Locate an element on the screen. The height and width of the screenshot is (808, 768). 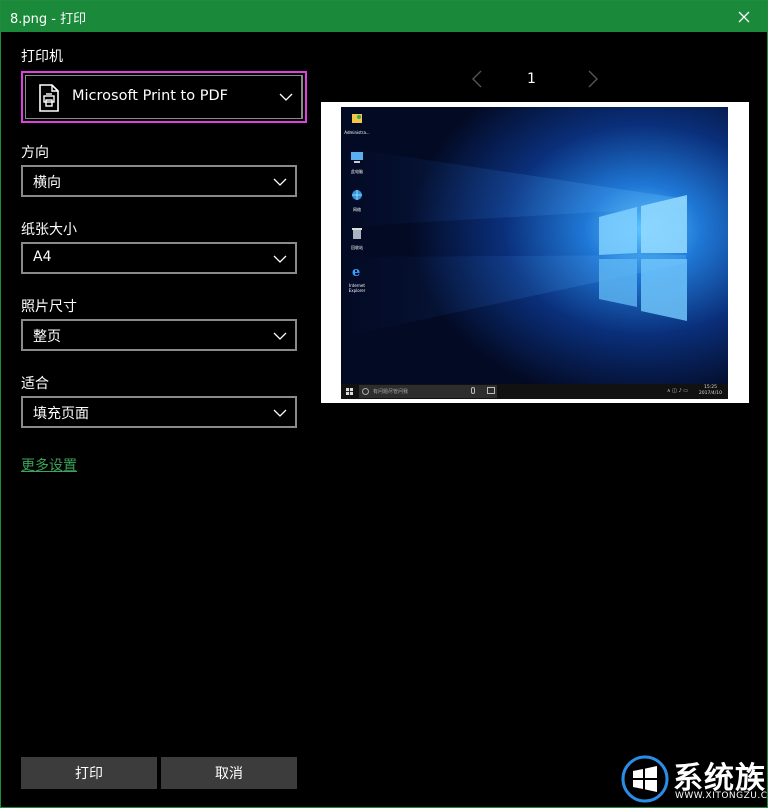
svg-text: e is located at coordinates (356, 271).